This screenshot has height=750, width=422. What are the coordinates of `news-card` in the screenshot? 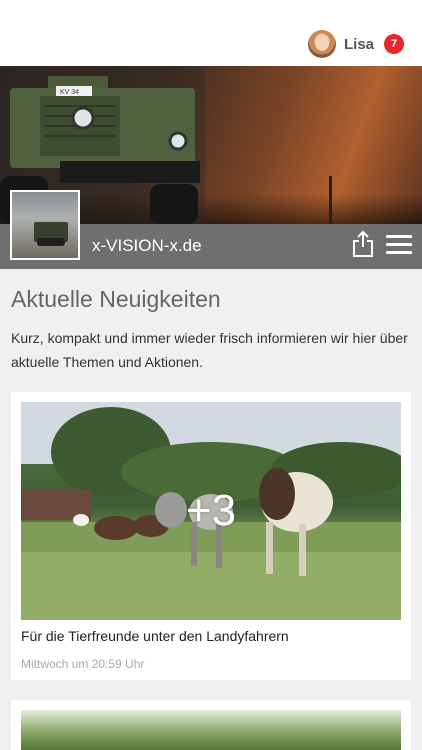 It's located at (211, 725).